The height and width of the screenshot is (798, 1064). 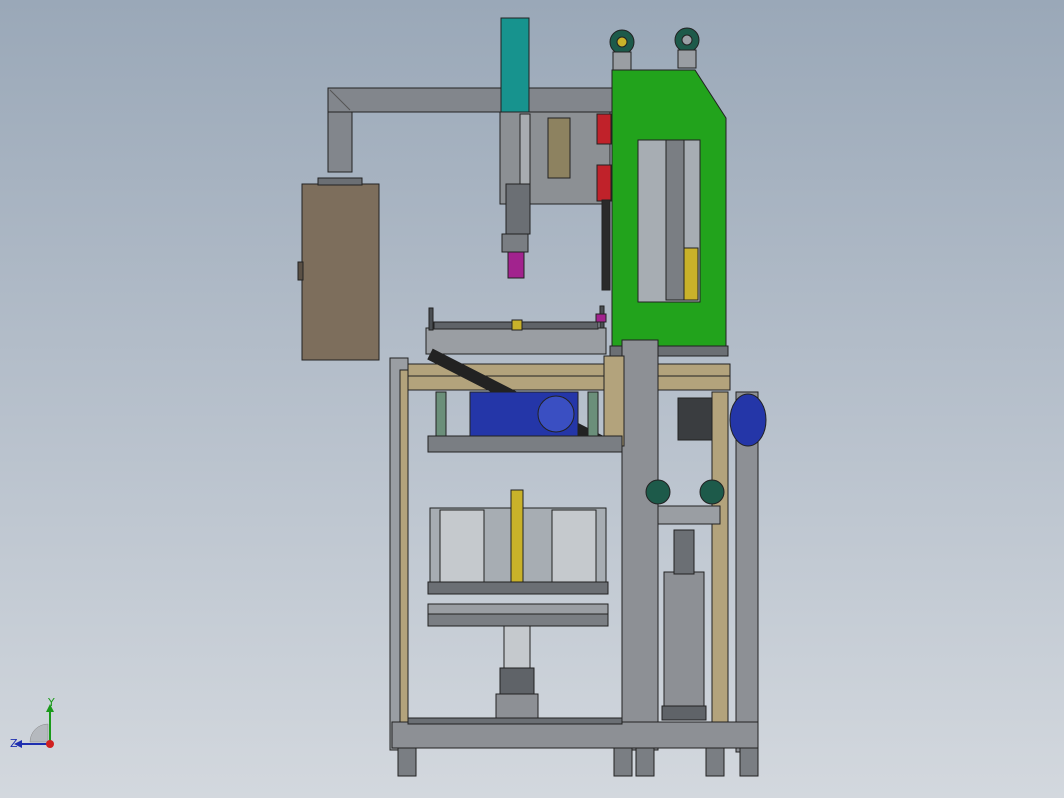 I want to click on pulley-top-right-bracket, so click(x=687, y=59).